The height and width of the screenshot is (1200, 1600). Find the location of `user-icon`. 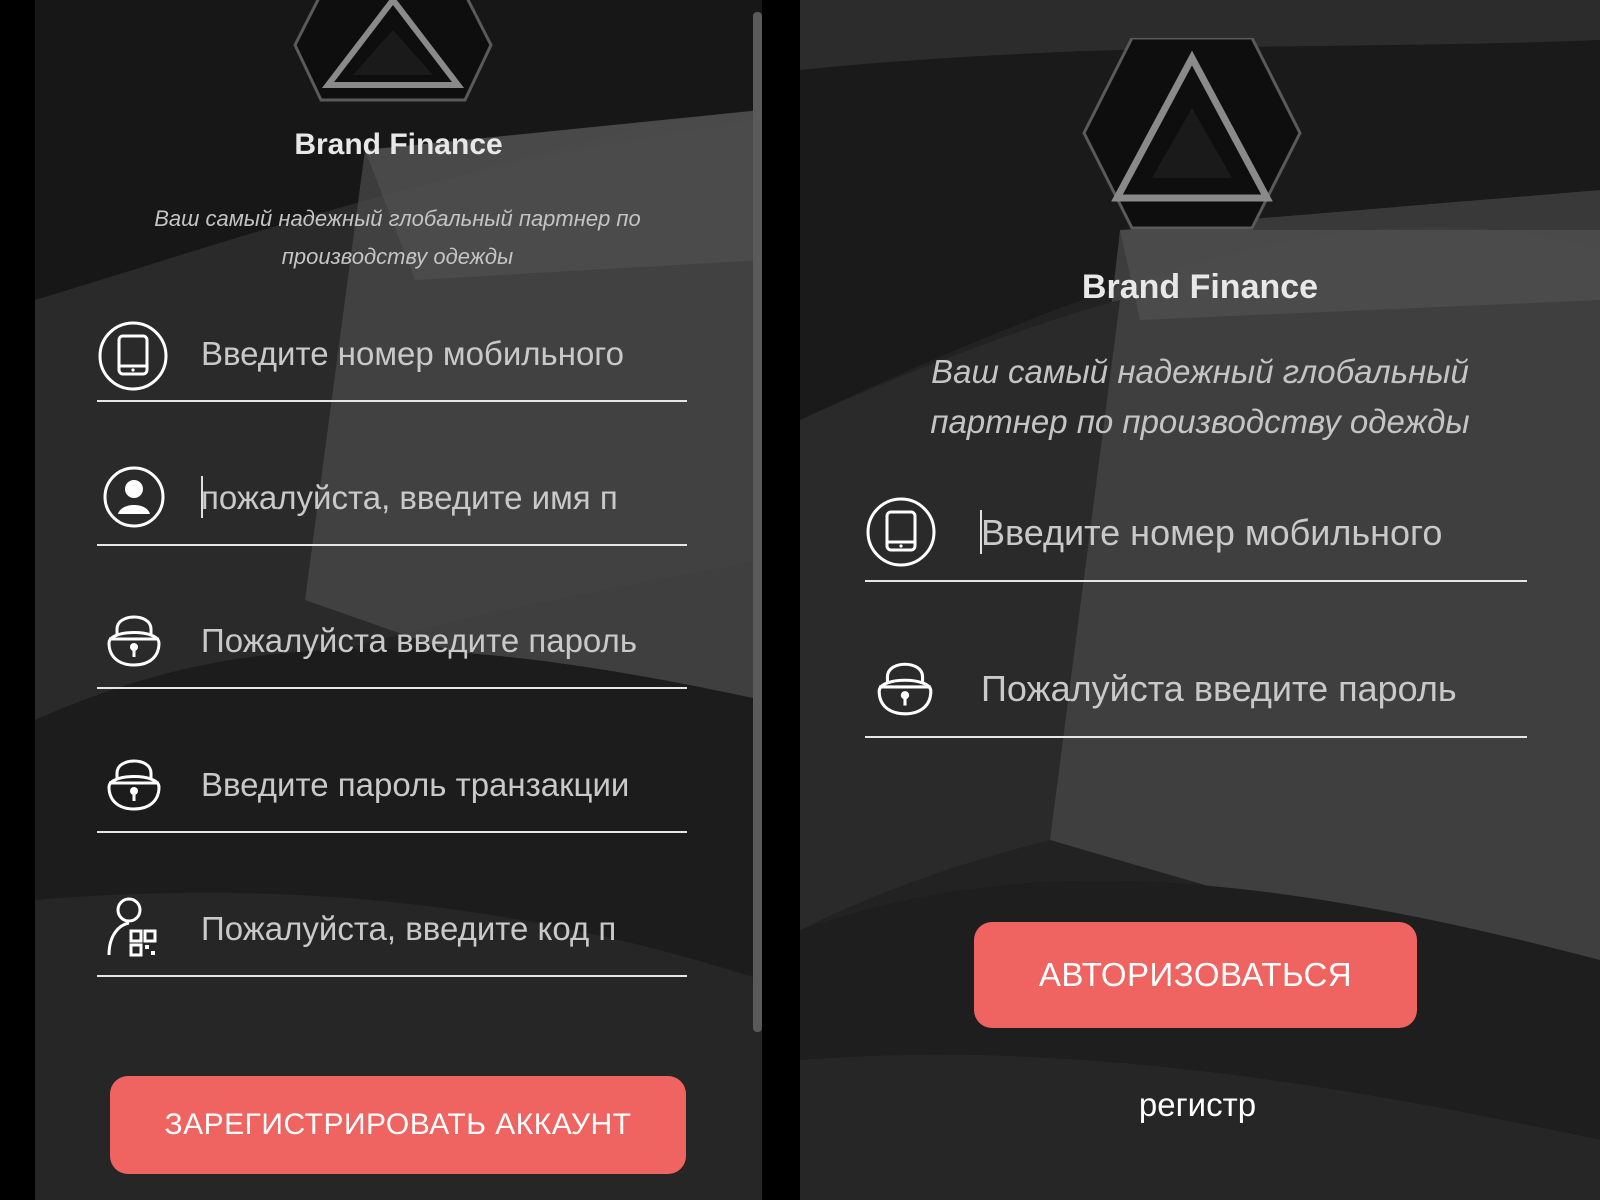

user-icon is located at coordinates (134, 497).